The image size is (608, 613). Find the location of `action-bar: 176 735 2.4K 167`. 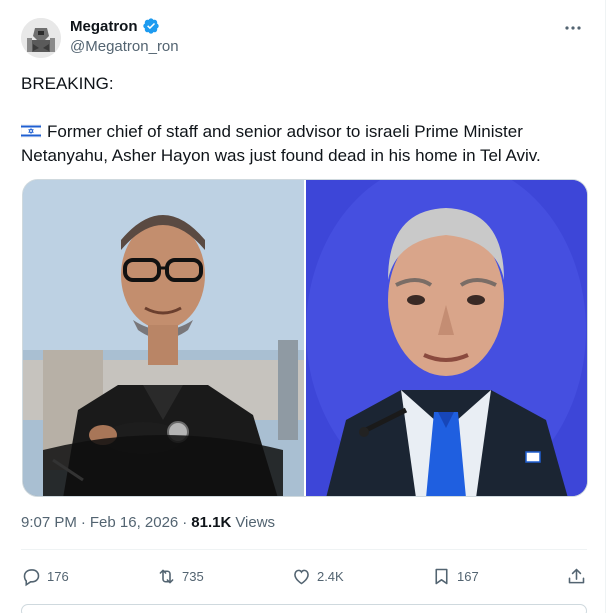

action-bar: 176 735 2.4K 167 is located at coordinates (304, 576).